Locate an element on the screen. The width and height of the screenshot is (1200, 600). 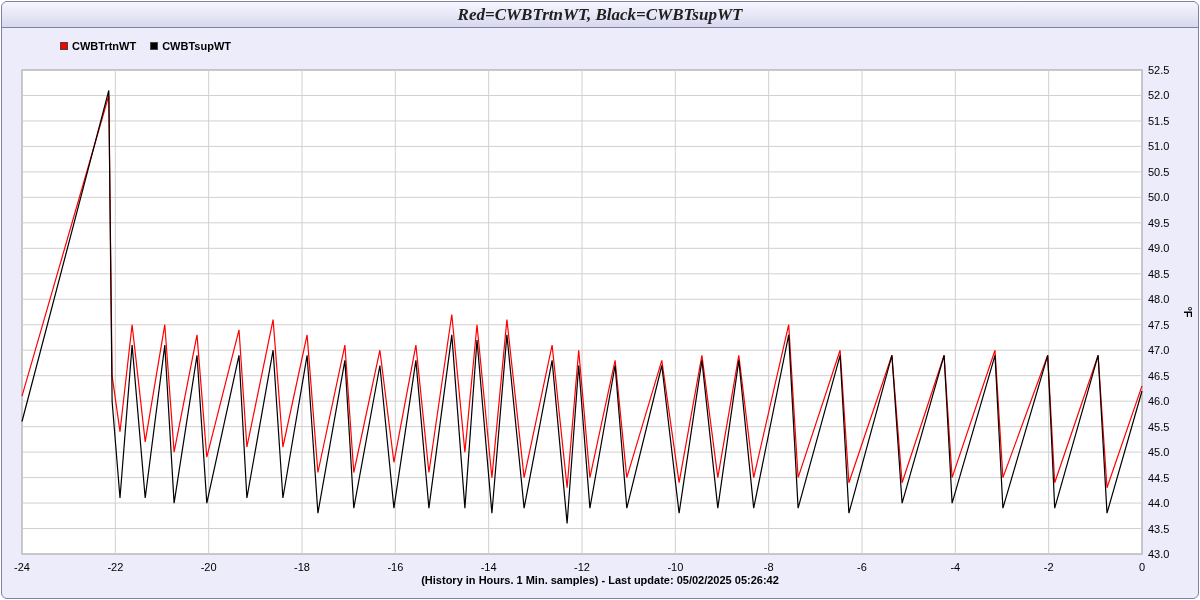
axis-tick-label: 46.5 is located at coordinates (1159, 375).